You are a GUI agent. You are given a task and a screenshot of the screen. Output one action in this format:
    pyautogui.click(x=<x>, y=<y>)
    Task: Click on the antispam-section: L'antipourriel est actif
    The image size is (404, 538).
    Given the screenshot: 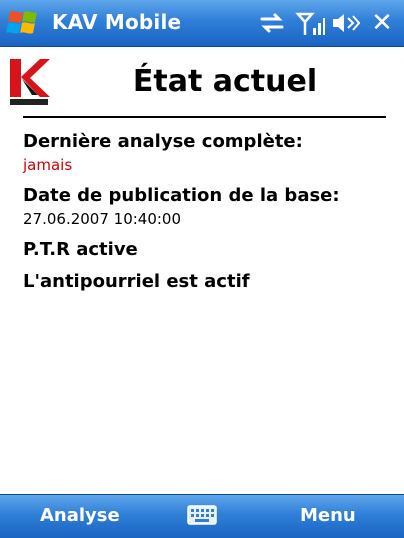 What is the action you would take?
    pyautogui.click(x=208, y=282)
    